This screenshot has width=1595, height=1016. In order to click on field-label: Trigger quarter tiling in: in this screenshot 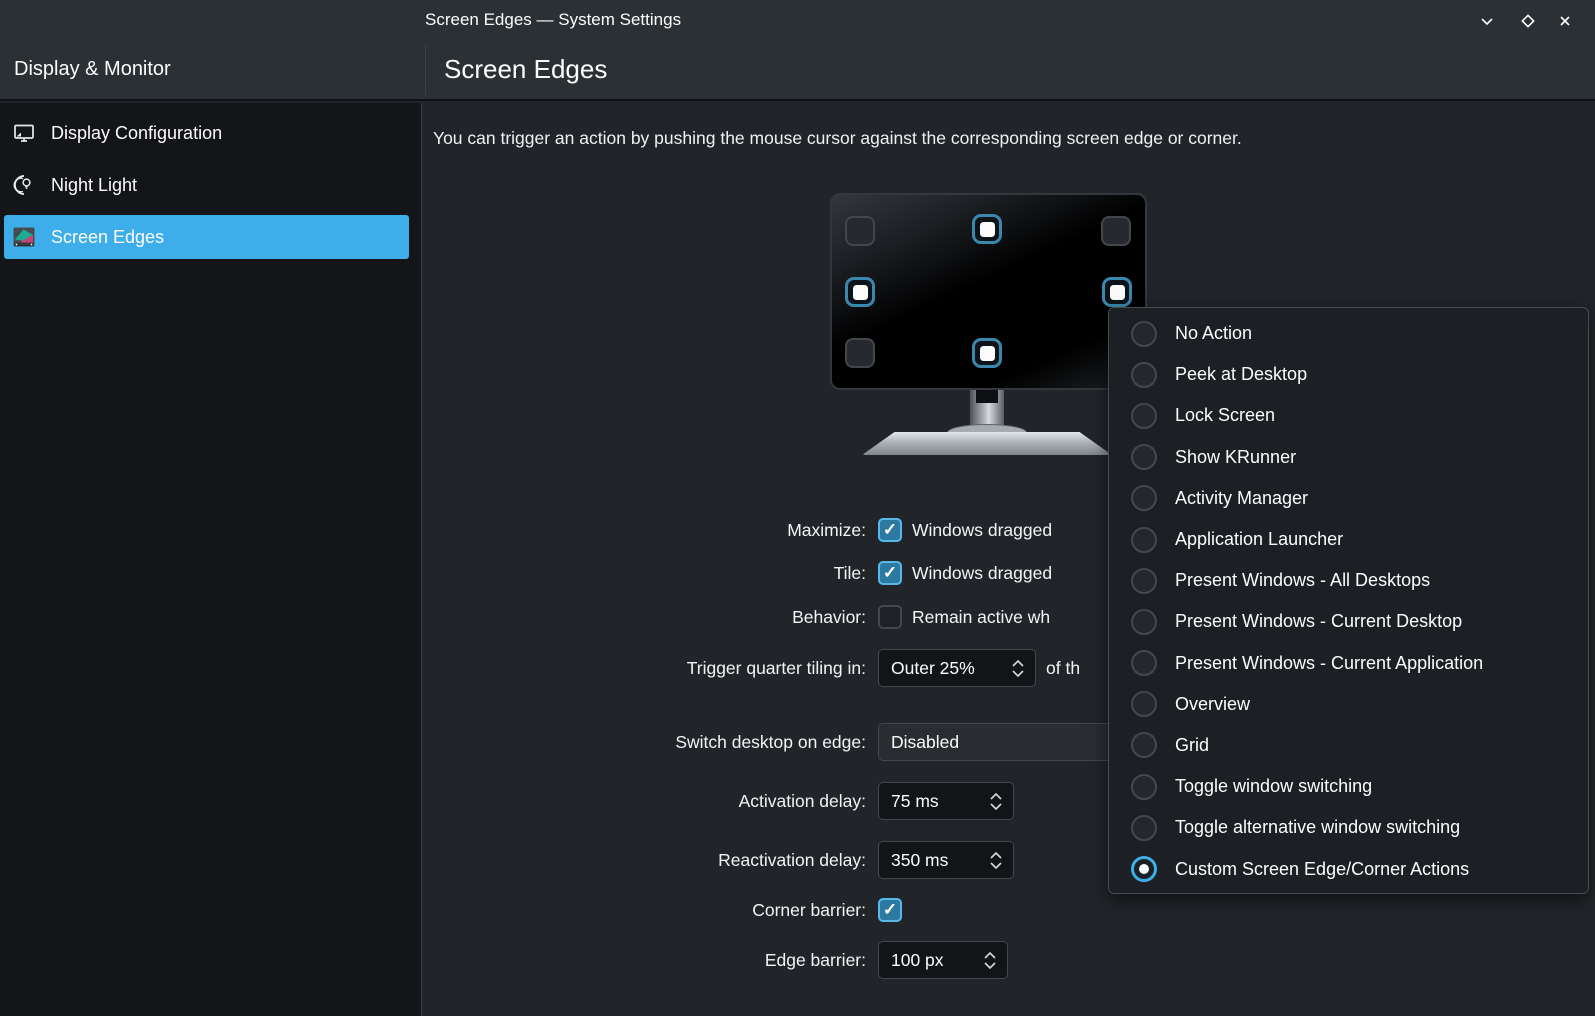, I will do `click(776, 667)`.